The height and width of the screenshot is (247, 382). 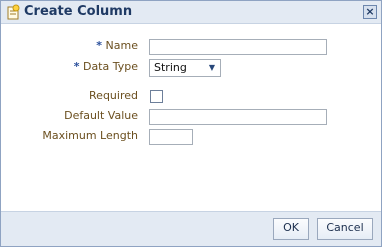 What do you see at coordinates (78, 11) in the screenshot?
I see `dialog-title: Create Column` at bounding box center [78, 11].